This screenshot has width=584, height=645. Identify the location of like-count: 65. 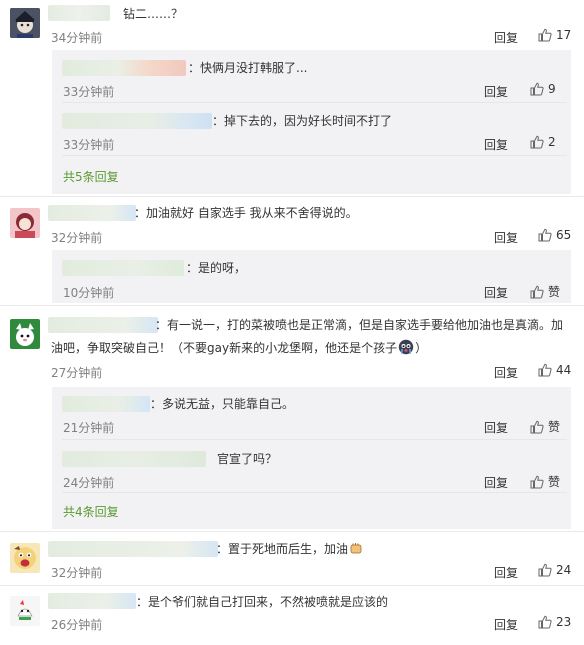
(564, 235).